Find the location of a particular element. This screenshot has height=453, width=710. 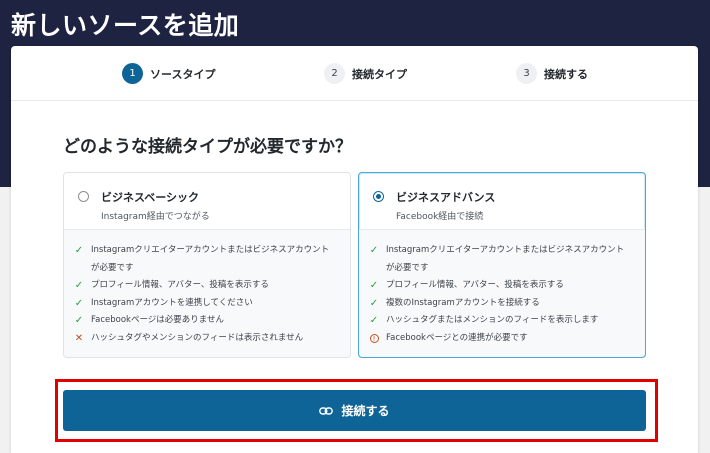

step-connect: 3 接続する is located at coordinates (552, 73).